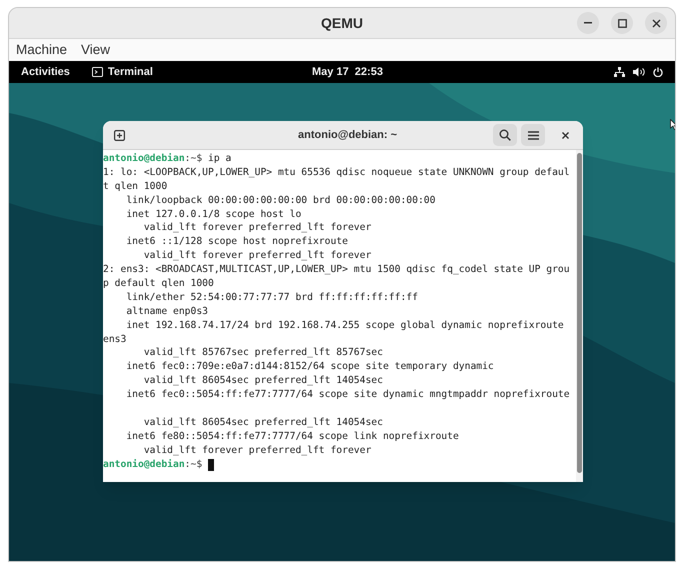 This screenshot has height=570, width=685. Describe the element at coordinates (262, 352) in the screenshot. I see `output-line: valid_lft 85767sec preferred_lft 85767sec` at that location.